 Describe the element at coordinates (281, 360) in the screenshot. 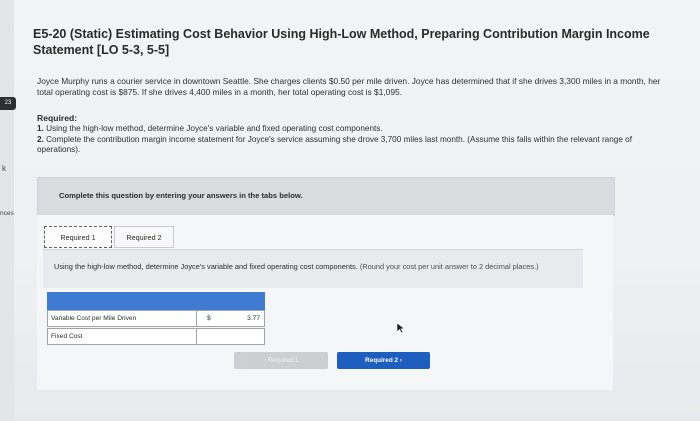

I see `previous-required-button: ‹ Required 1` at that location.